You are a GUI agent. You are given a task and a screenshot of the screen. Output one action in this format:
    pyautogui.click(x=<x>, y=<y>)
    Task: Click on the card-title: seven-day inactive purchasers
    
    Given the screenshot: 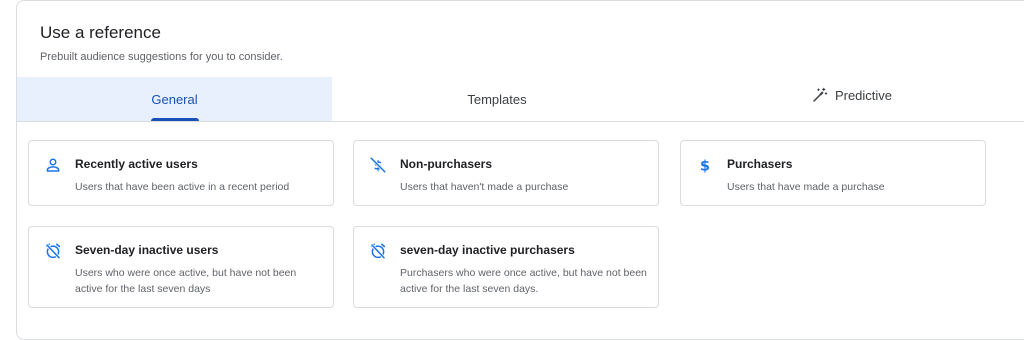 What is the action you would take?
    pyautogui.click(x=487, y=250)
    